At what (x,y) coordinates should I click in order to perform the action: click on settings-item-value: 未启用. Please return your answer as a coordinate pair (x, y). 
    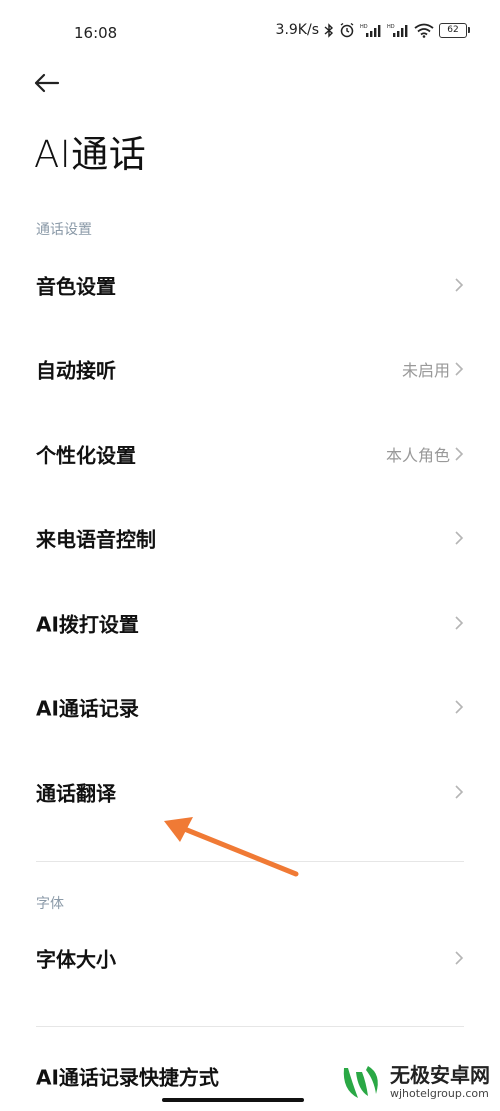
    Looking at the image, I should click on (425, 370).